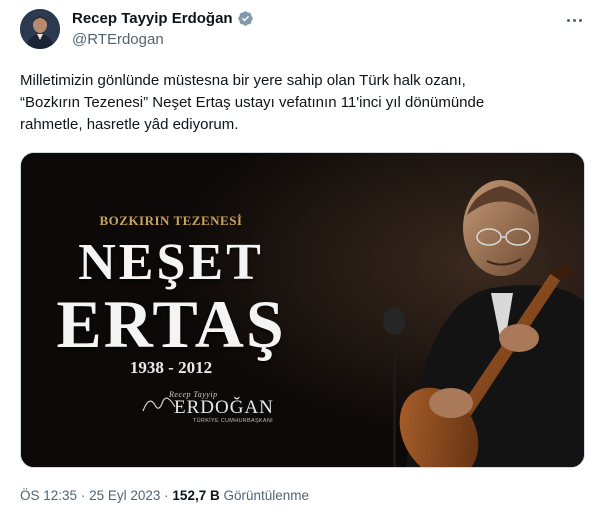 This screenshot has height=522, width=598. Describe the element at coordinates (266, 495) in the screenshot. I see `views-label: Görüntülenme` at that location.